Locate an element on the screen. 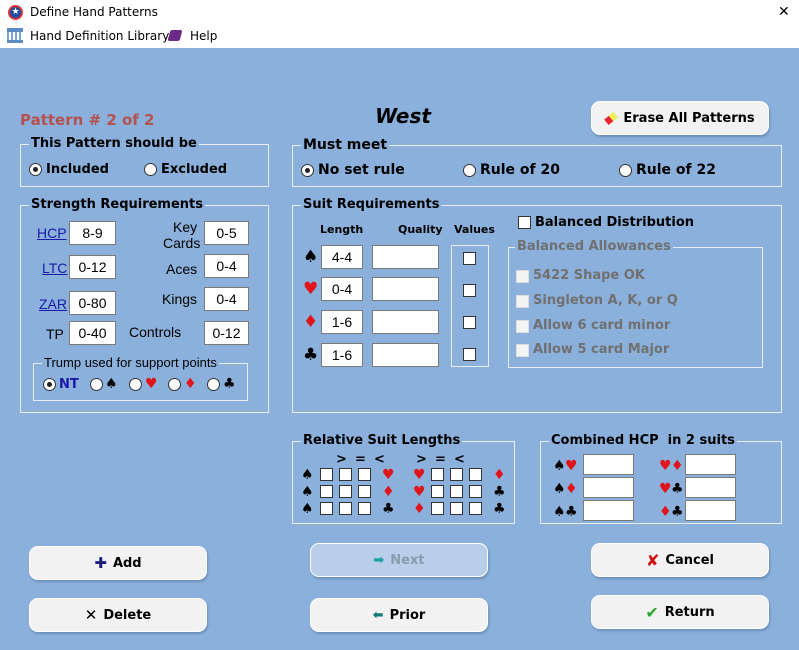 This screenshot has height=650, width=799. trump-diamond-radio is located at coordinates (174, 384).